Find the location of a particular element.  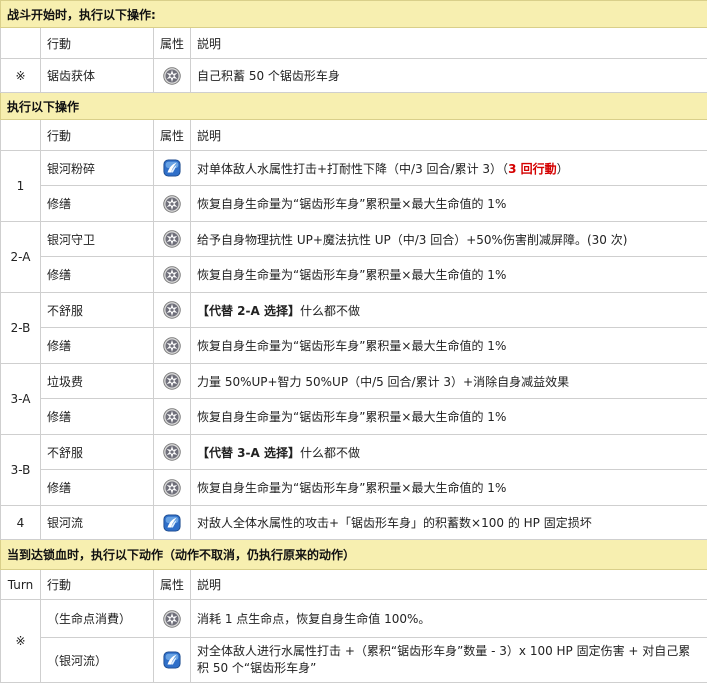

action-name: 银河粉碎 is located at coordinates (97, 168).